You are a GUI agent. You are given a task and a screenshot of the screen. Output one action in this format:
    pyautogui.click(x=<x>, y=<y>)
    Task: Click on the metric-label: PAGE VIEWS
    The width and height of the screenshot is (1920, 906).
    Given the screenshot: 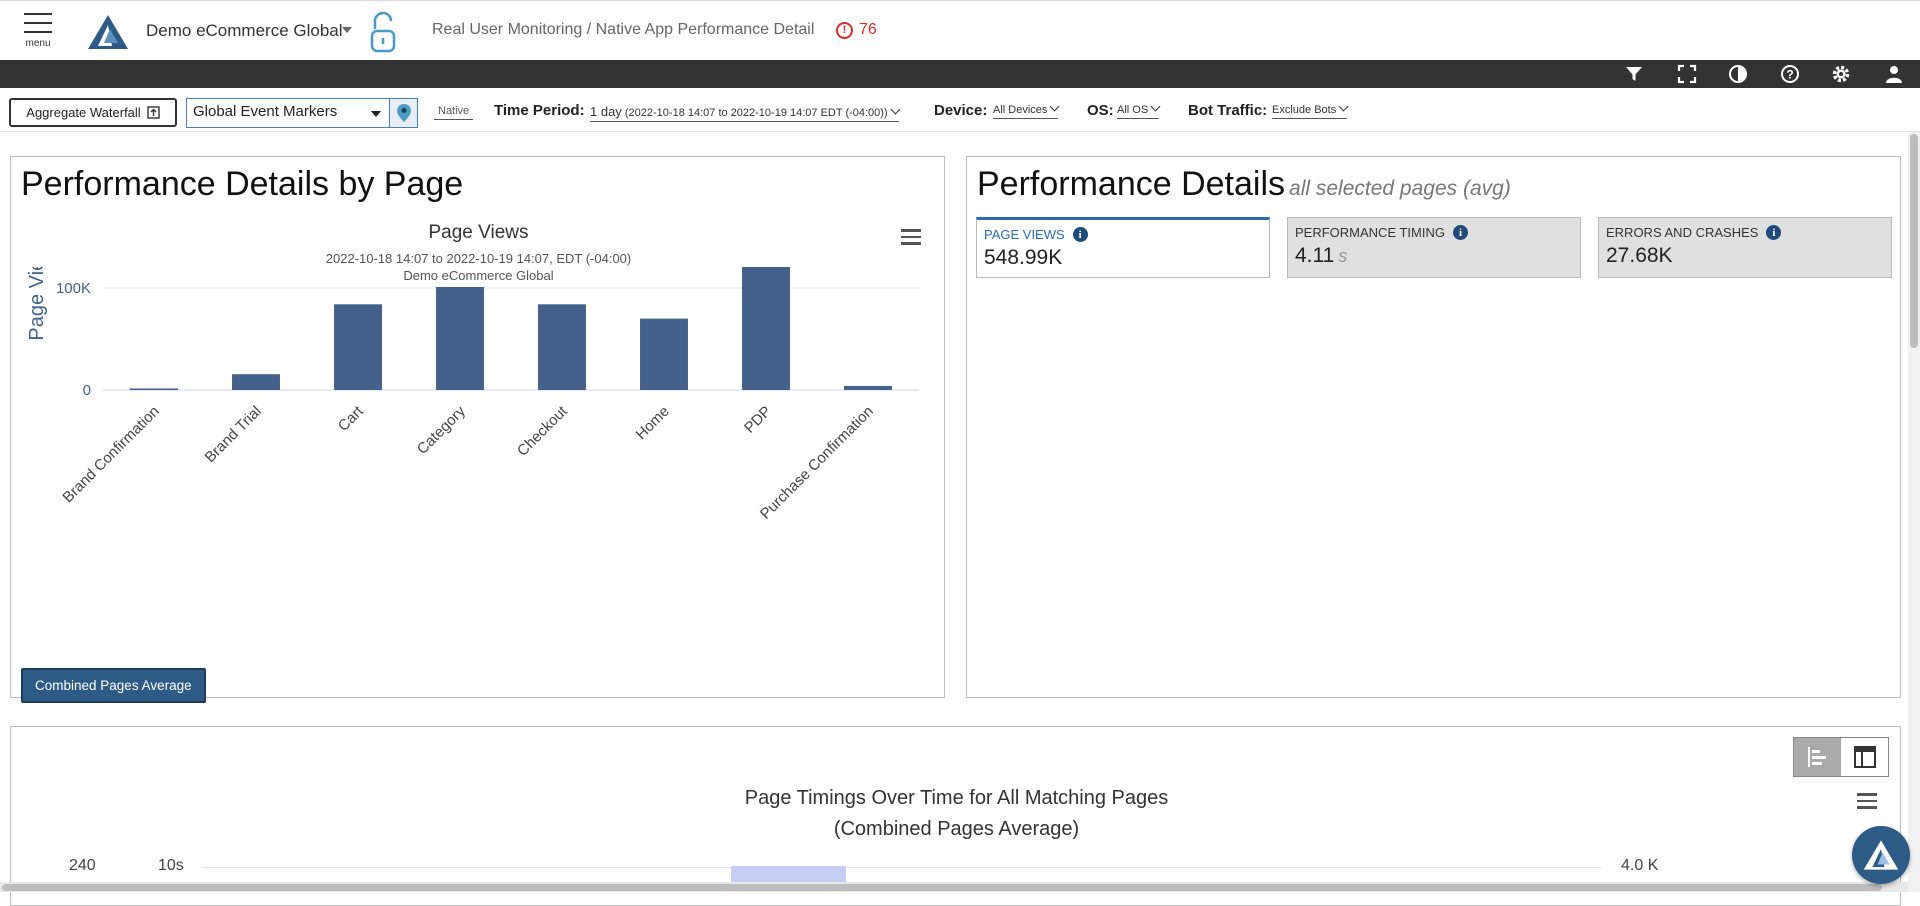 What is the action you would take?
    pyautogui.click(x=1024, y=234)
    